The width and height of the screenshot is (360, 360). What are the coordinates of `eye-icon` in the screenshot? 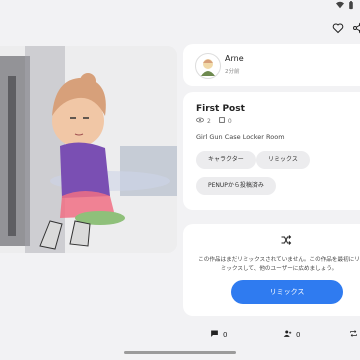 It's located at (200, 121).